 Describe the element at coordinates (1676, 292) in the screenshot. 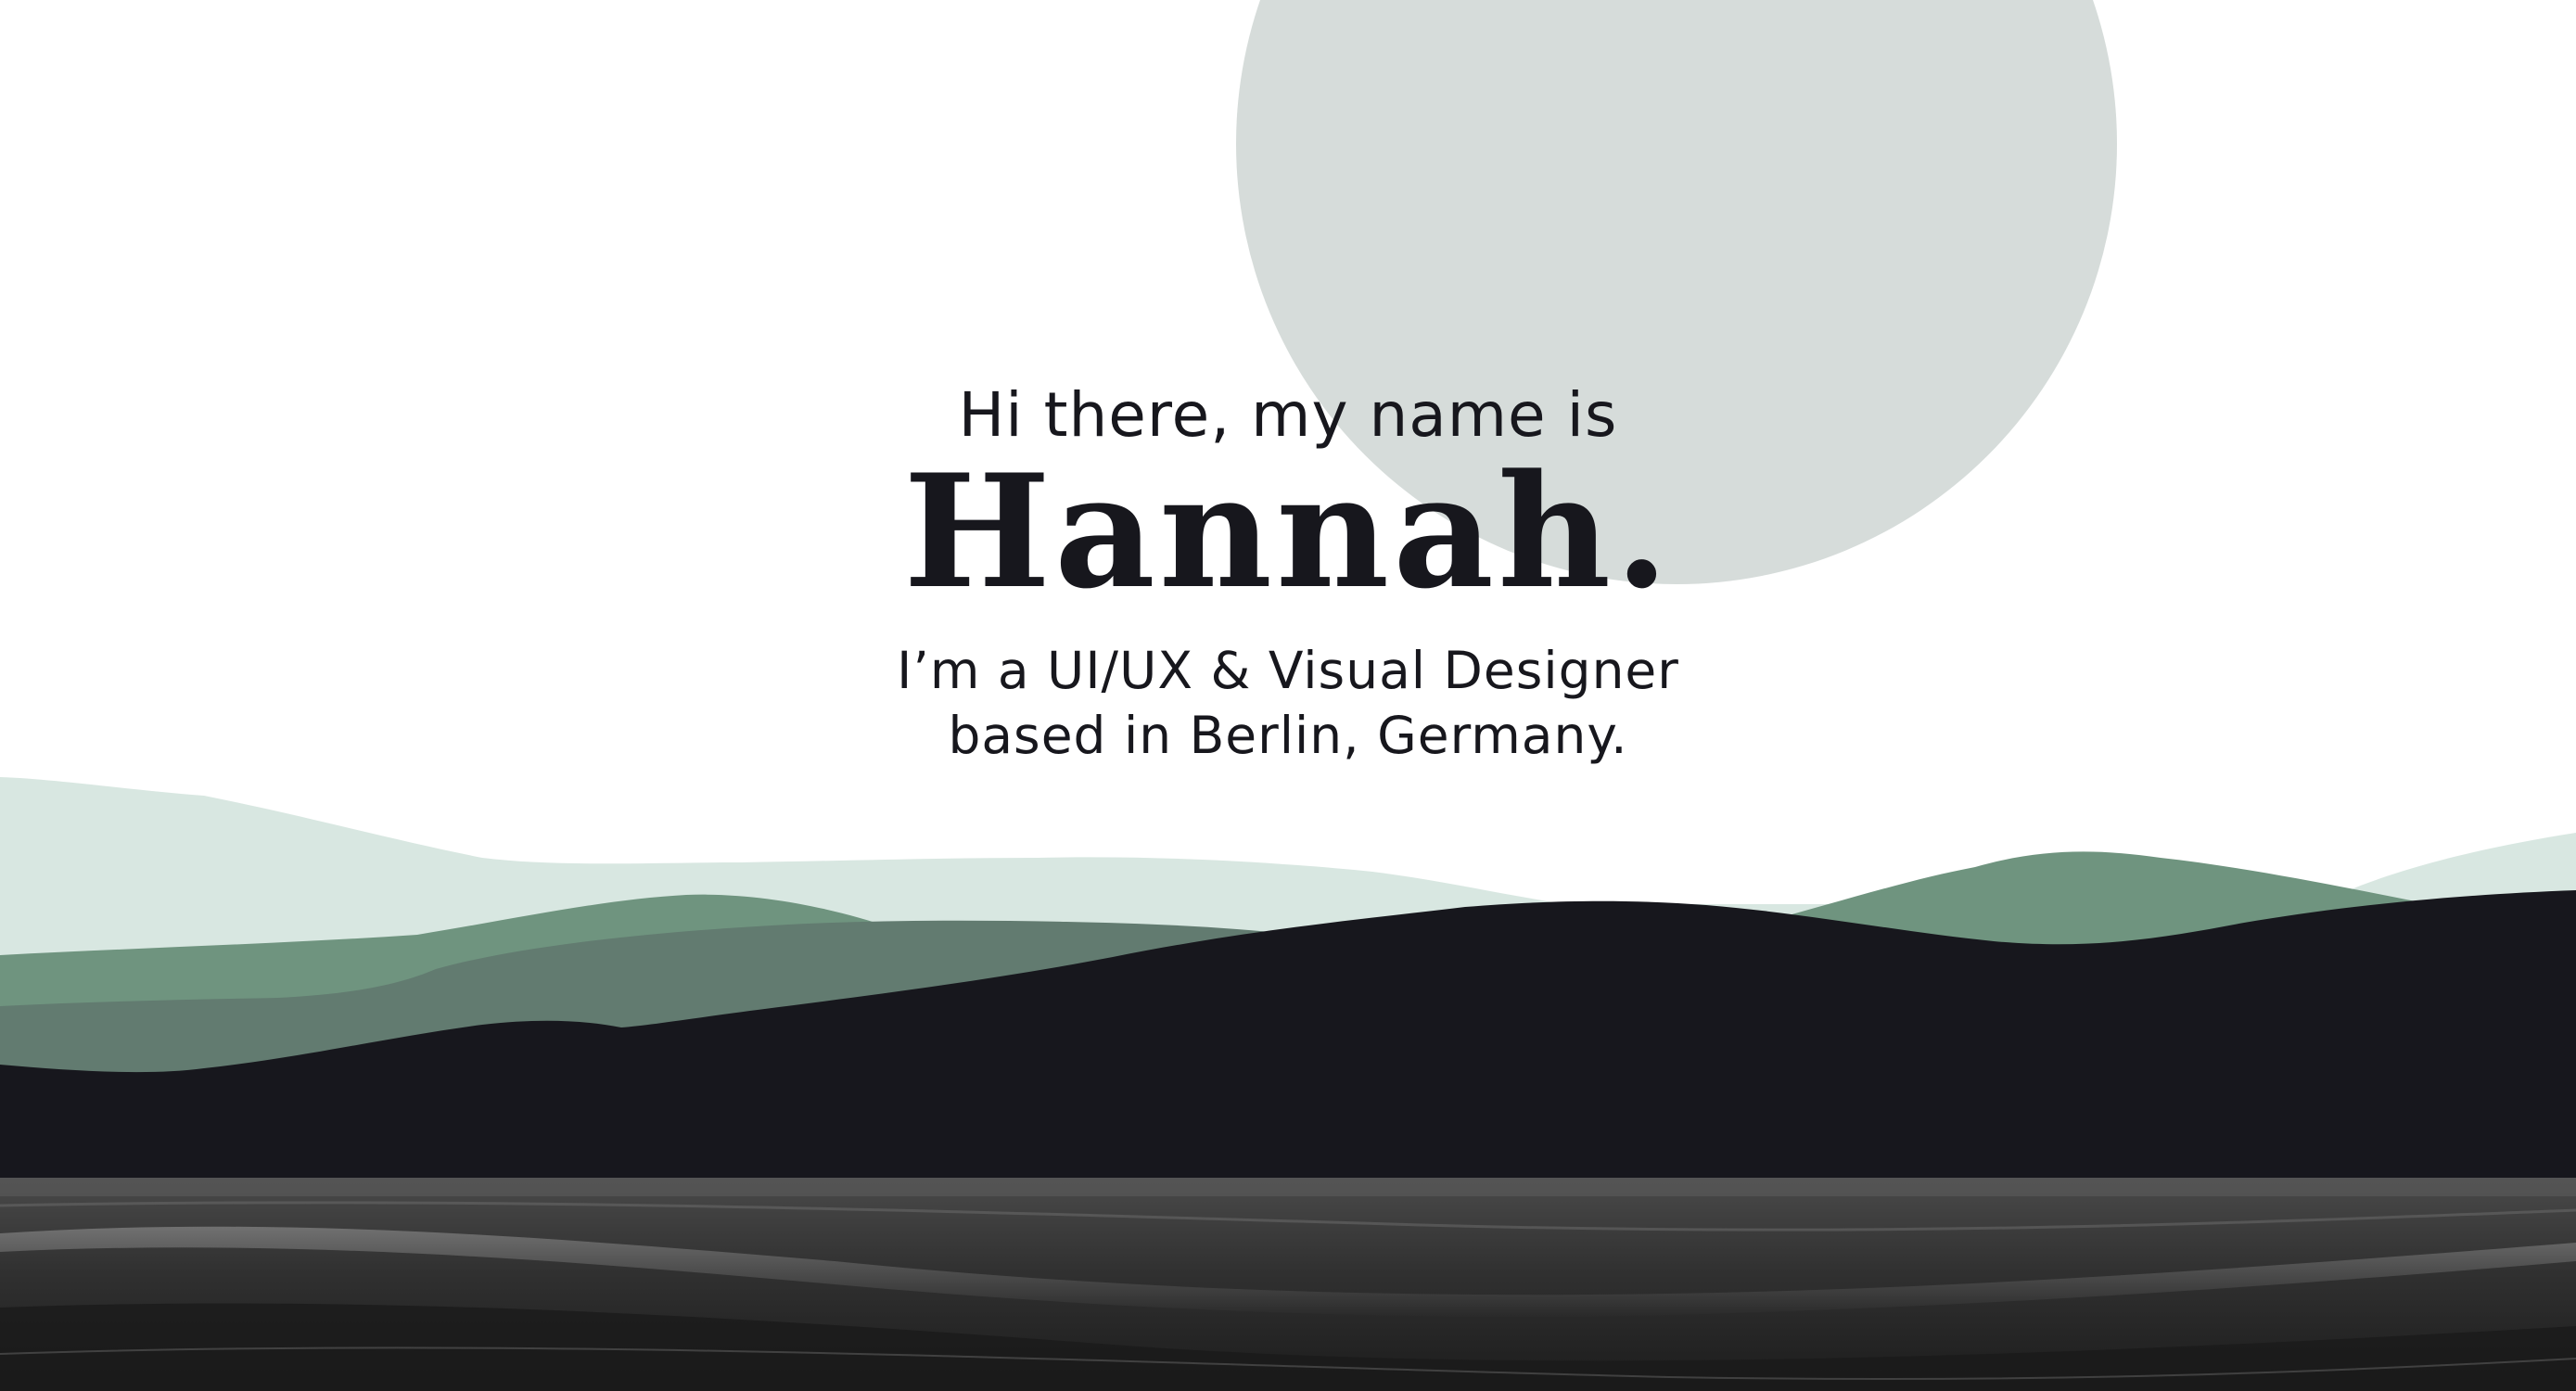

I see `sun-icon` at that location.